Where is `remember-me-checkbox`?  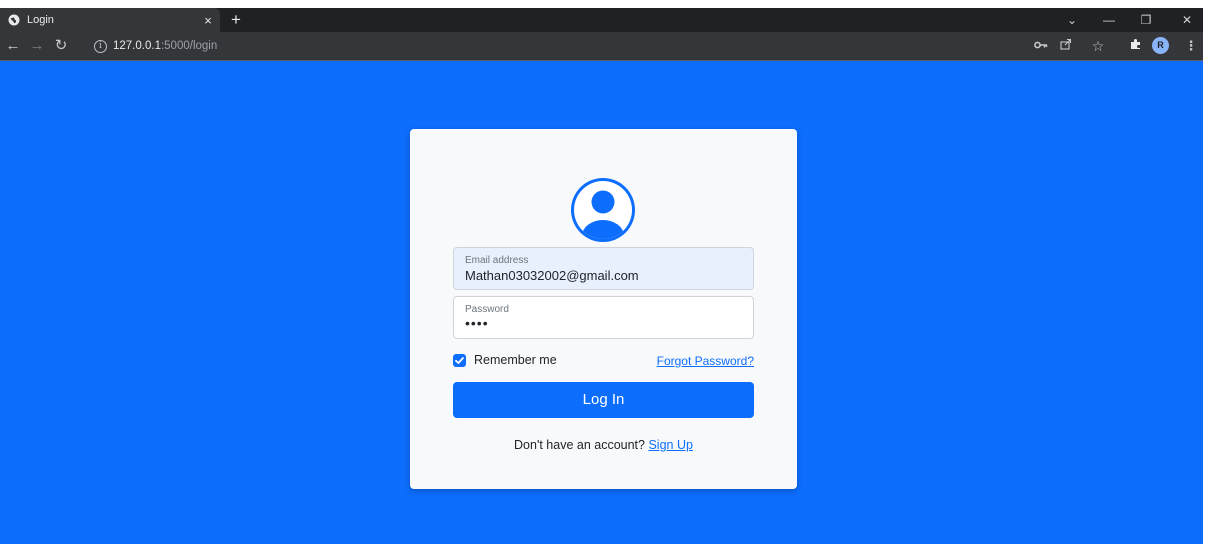
remember-me-checkbox is located at coordinates (459, 360).